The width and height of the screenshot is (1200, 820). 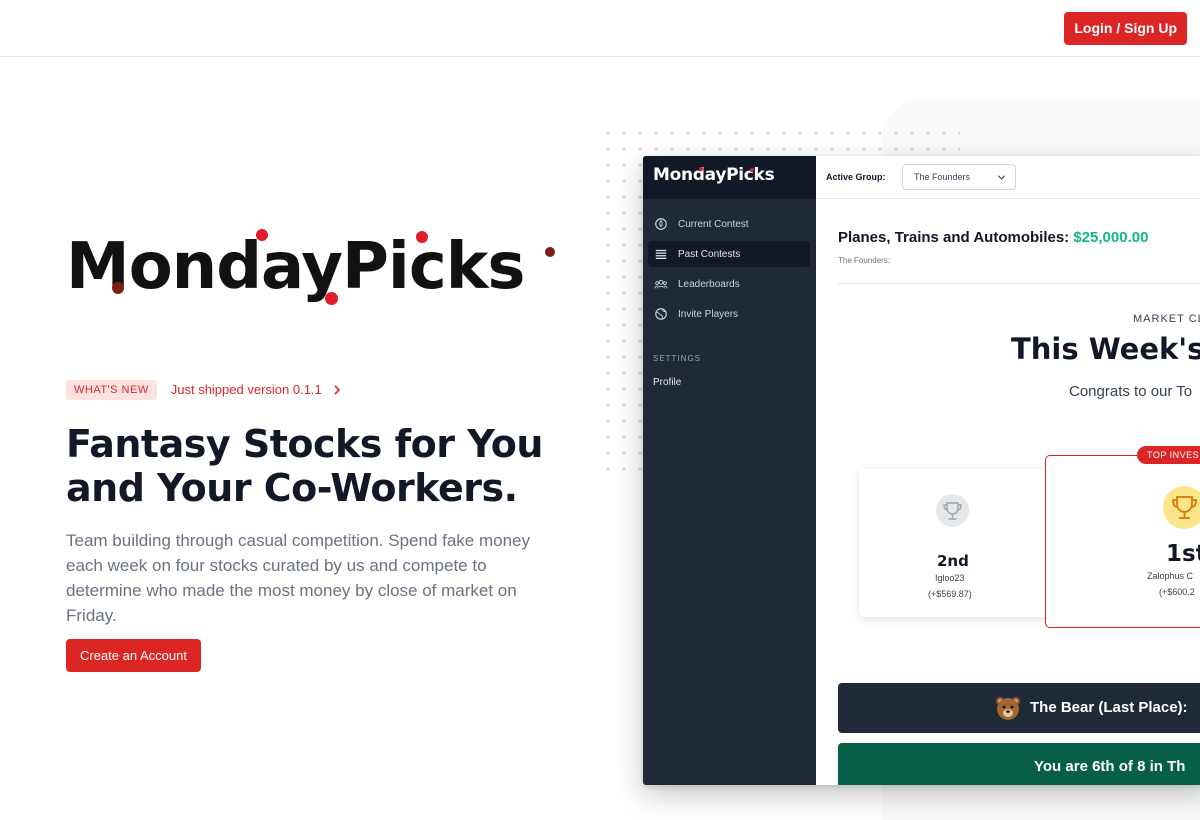 I want to click on release-note-label: Just shipped version 0.1.1, so click(x=246, y=389).